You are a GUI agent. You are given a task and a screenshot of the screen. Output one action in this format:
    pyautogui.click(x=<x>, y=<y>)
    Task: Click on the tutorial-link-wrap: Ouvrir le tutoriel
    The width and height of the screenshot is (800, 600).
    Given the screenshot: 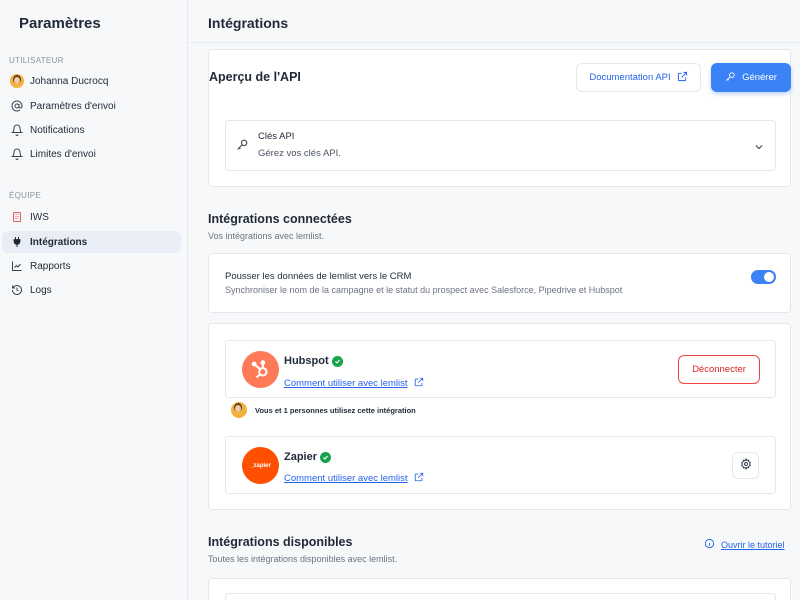 What is the action you would take?
    pyautogui.click(x=744, y=545)
    